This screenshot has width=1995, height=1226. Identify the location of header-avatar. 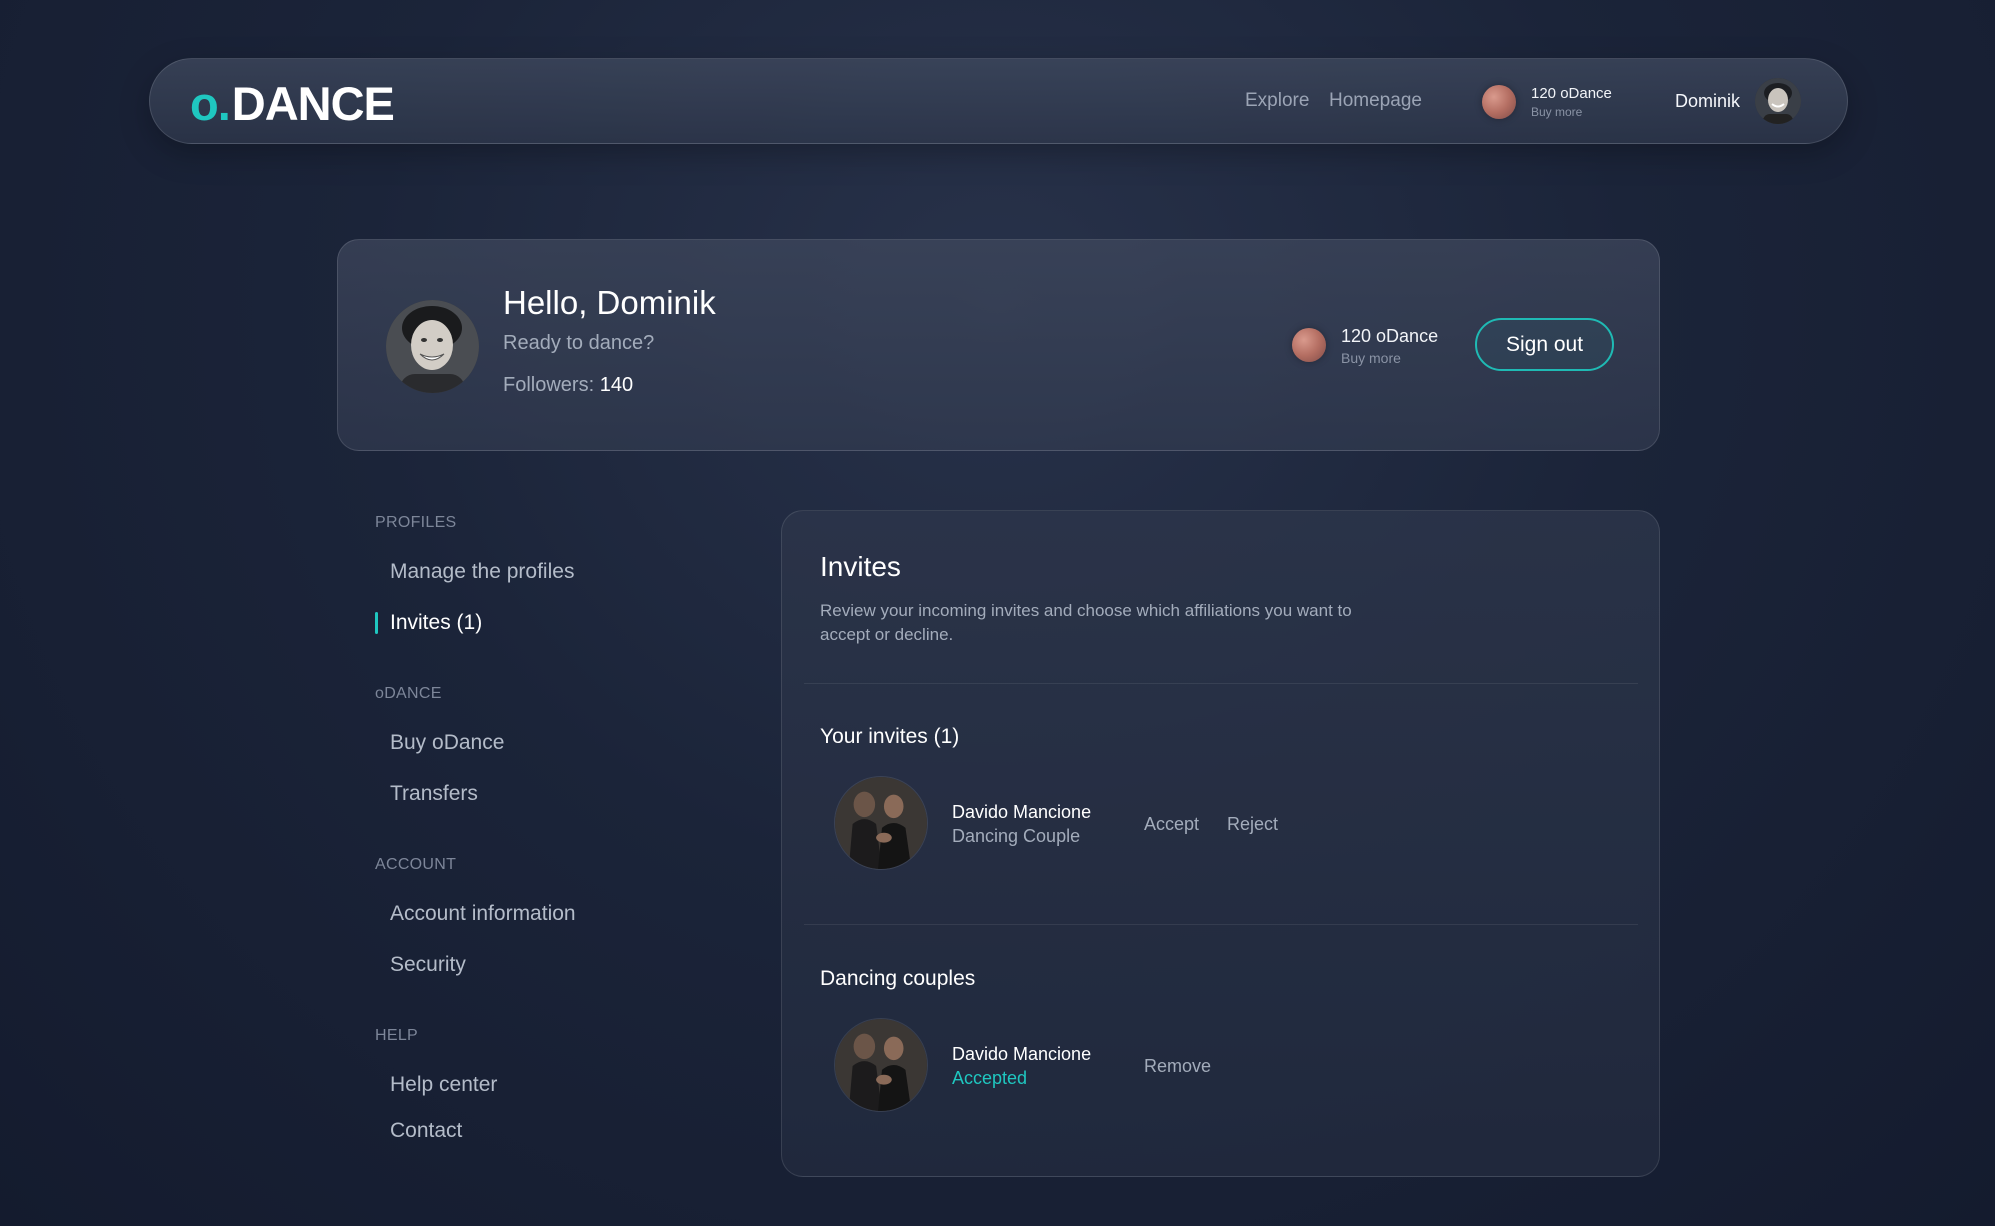
(1778, 101).